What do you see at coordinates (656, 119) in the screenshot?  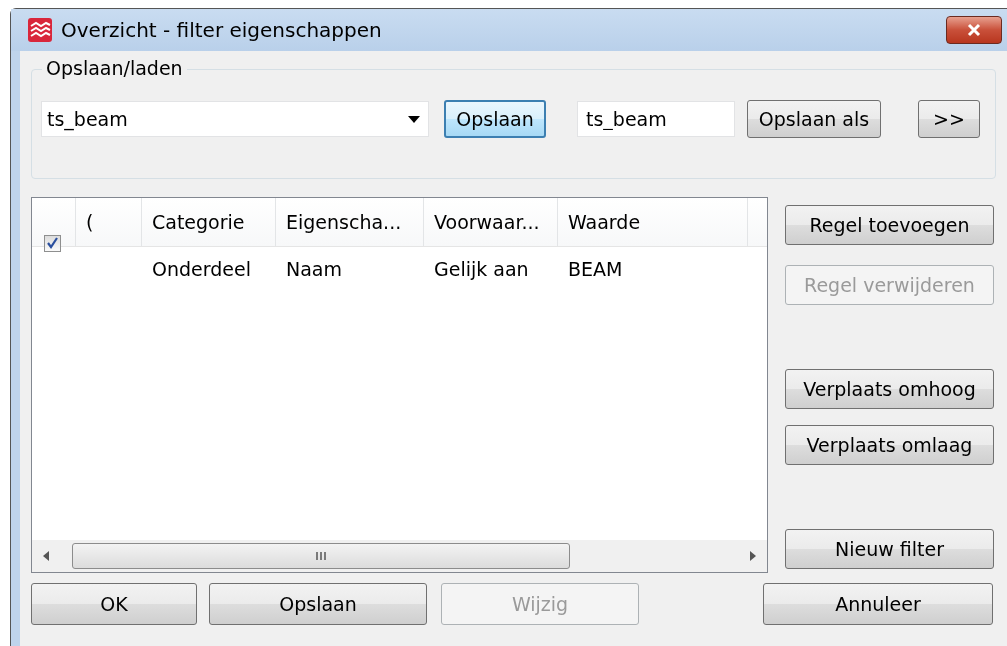 I see `name-field: ts_beam` at bounding box center [656, 119].